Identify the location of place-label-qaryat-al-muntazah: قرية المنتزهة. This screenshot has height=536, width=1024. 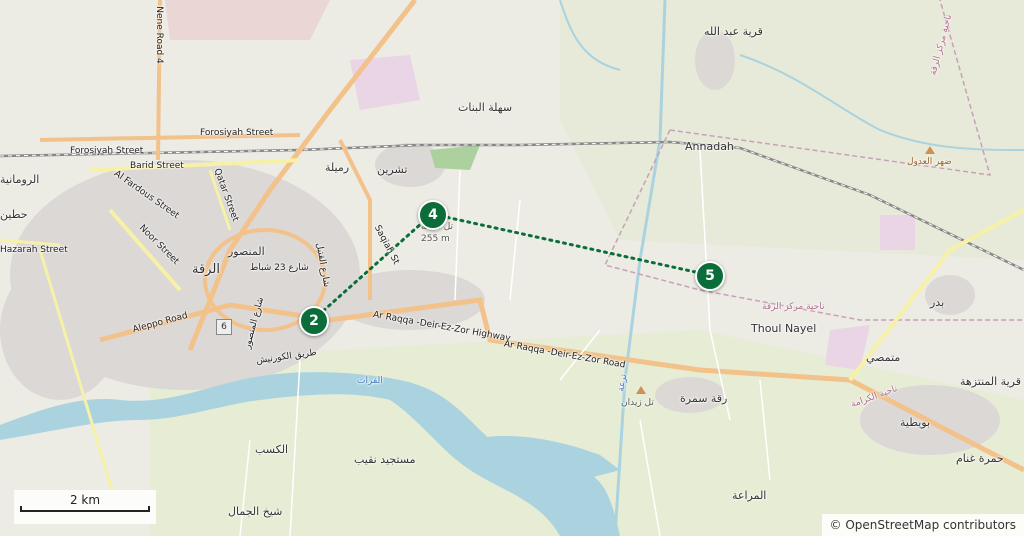
(990, 381).